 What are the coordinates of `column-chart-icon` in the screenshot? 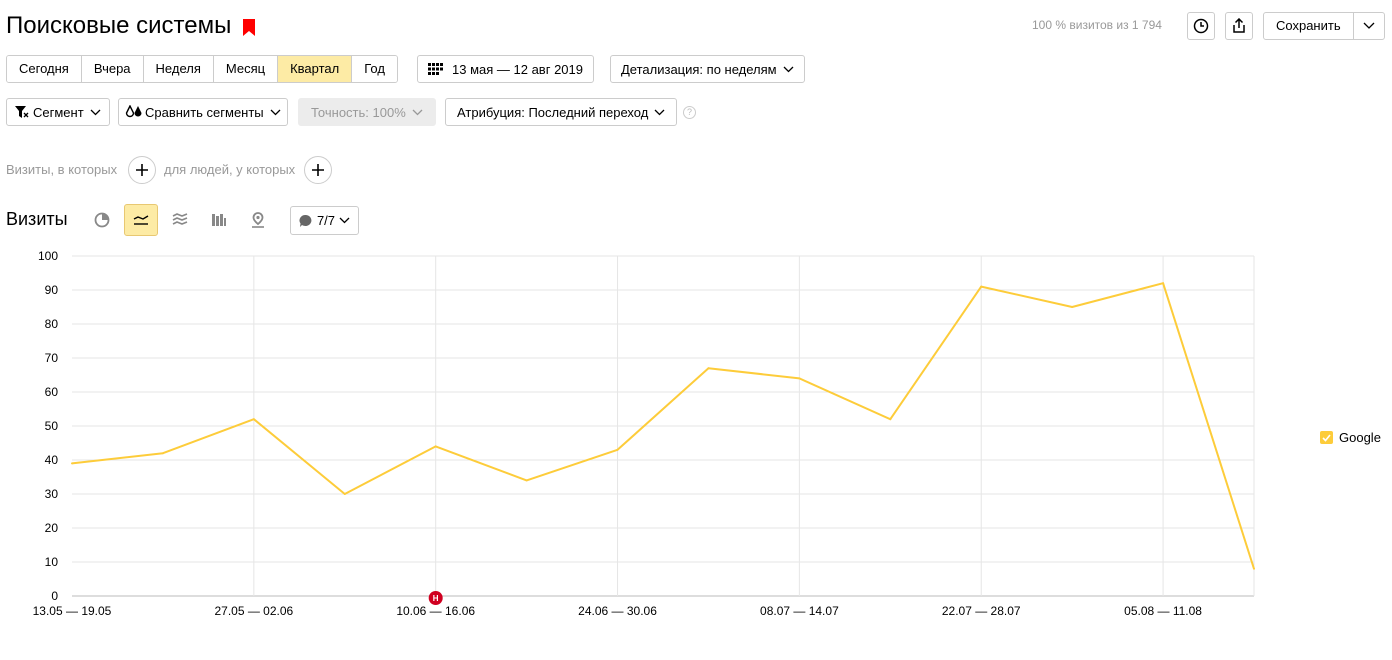 It's located at (219, 220).